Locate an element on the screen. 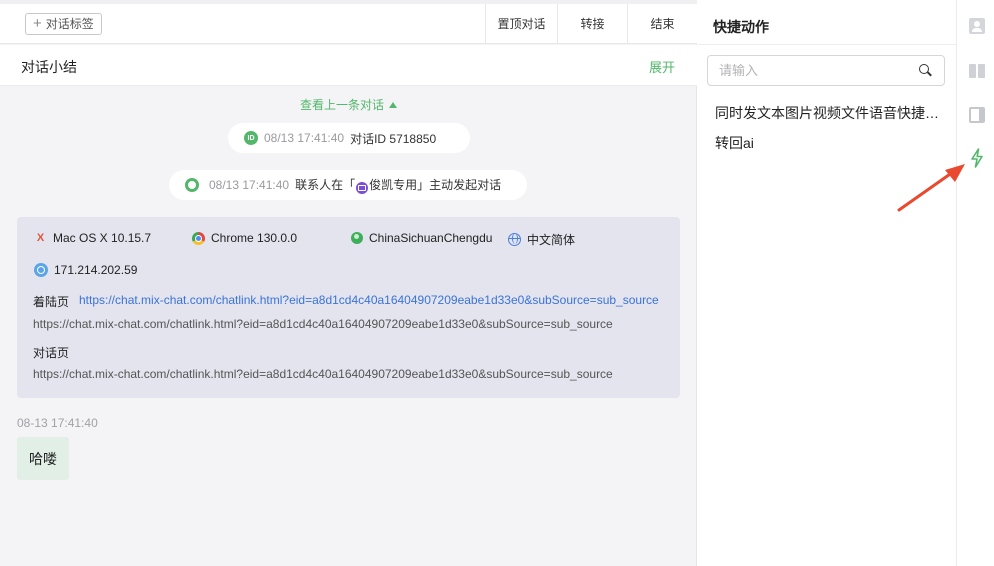 The image size is (994, 566). caret-up-icon is located at coordinates (393, 105).